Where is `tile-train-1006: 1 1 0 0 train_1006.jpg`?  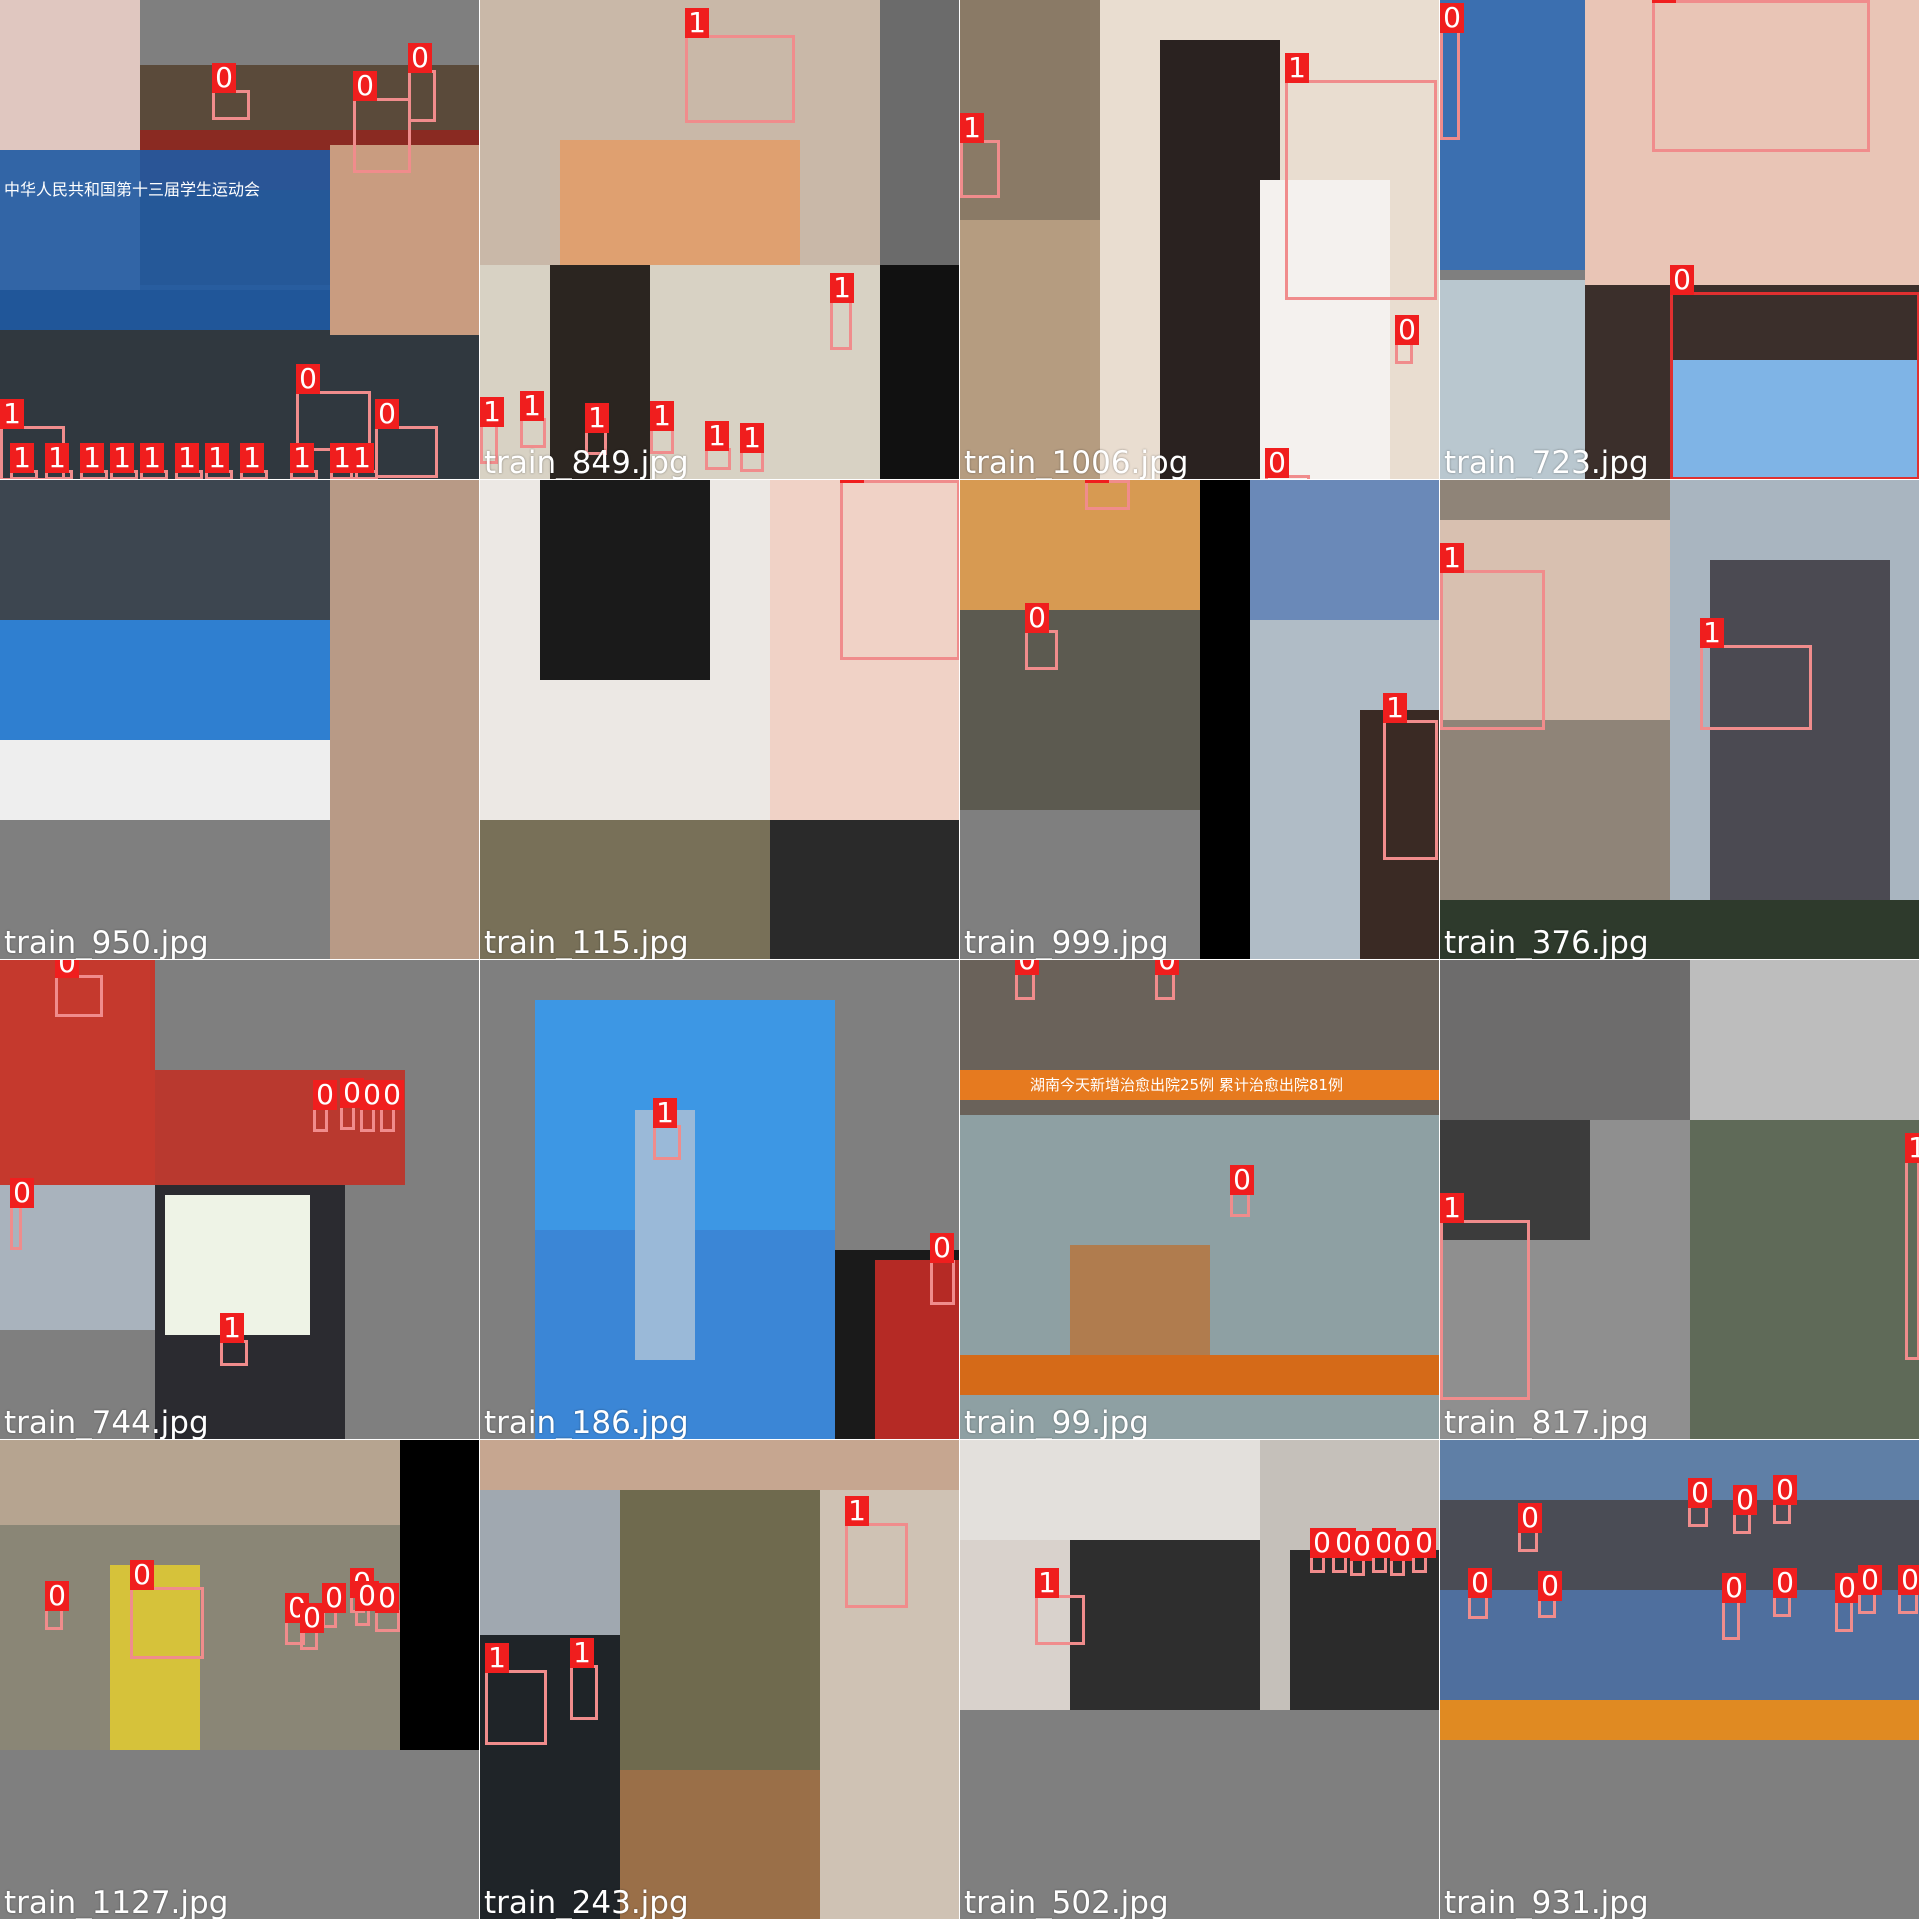 tile-train-1006: 1 1 0 0 train_1006.jpg is located at coordinates (1200, 240).